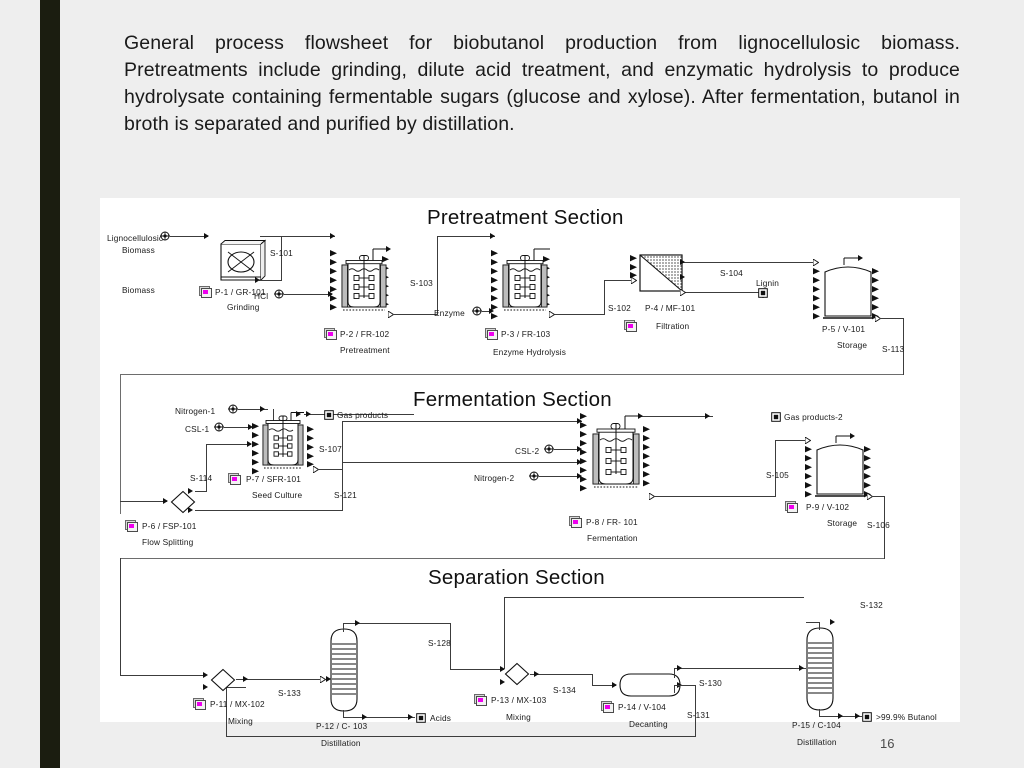 Image resolution: width=1024 pixels, height=768 pixels. What do you see at coordinates (271, 236) in the screenshot?
I see `line-s101-top` at bounding box center [271, 236].